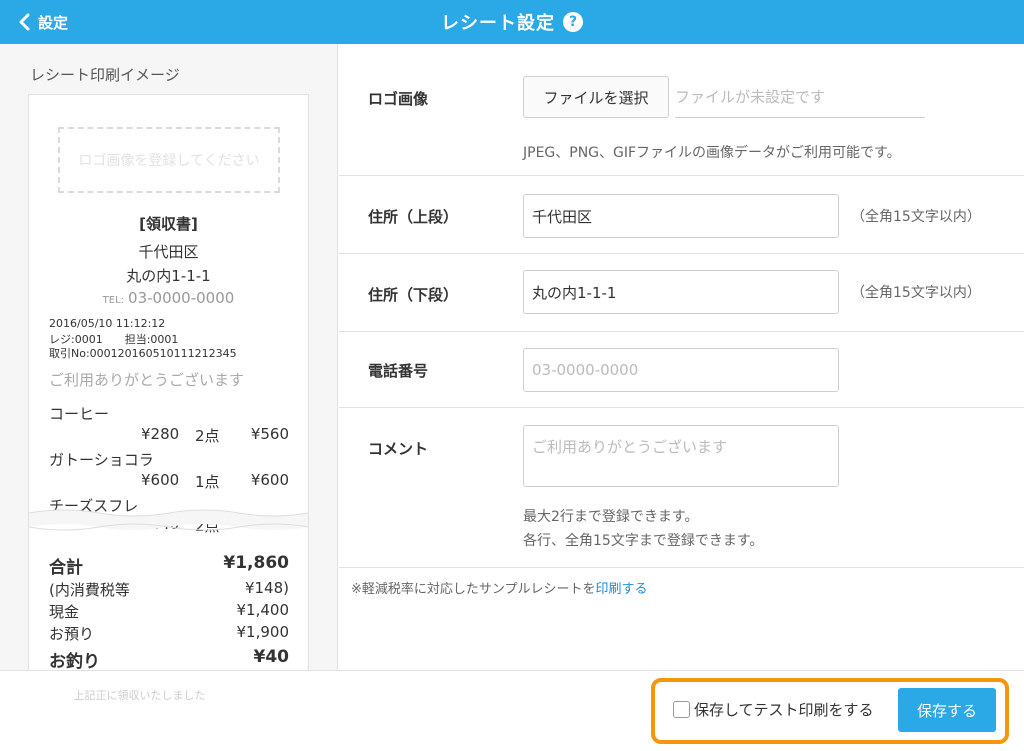  I want to click on item-price: ¥600, so click(160, 480).